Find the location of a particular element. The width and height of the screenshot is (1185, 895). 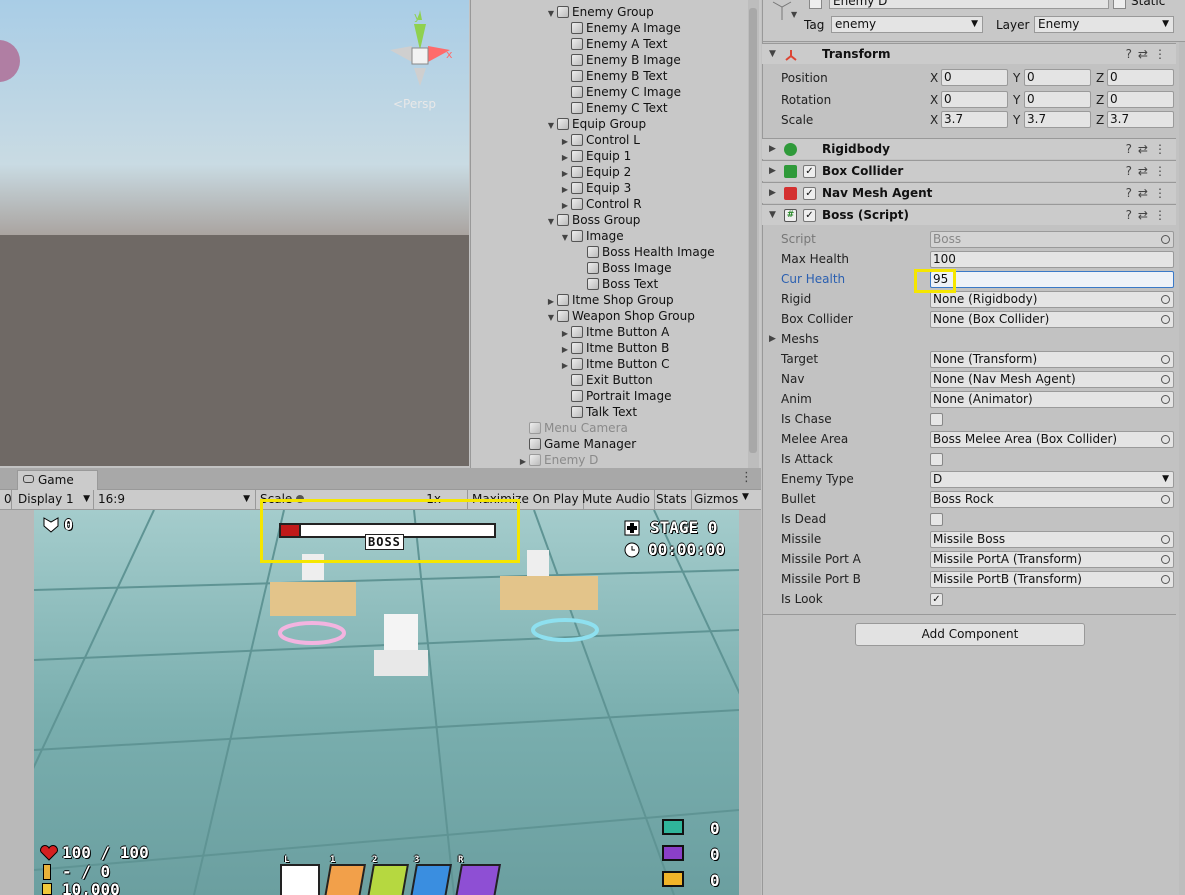

component-box-collider-header: ▶ ✓ Box Collider ?⇄⋮ is located at coordinates (969, 170).